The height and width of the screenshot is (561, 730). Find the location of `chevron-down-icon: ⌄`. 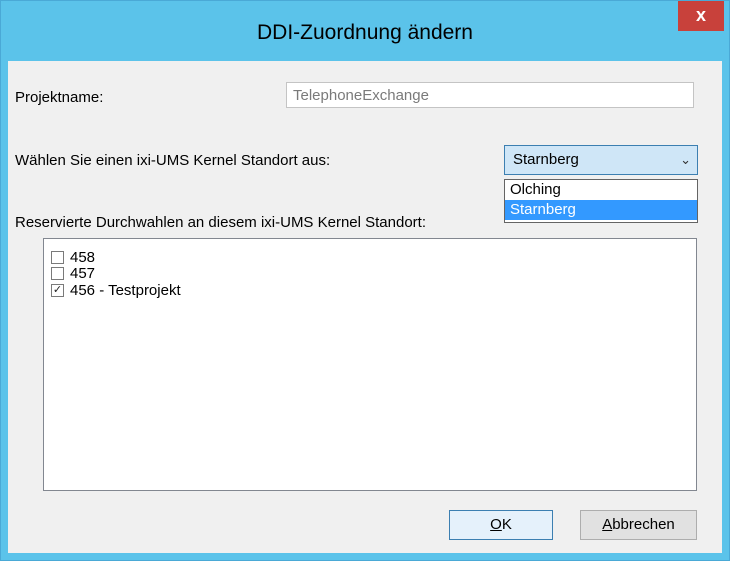

chevron-down-icon: ⌄ is located at coordinates (685, 160).